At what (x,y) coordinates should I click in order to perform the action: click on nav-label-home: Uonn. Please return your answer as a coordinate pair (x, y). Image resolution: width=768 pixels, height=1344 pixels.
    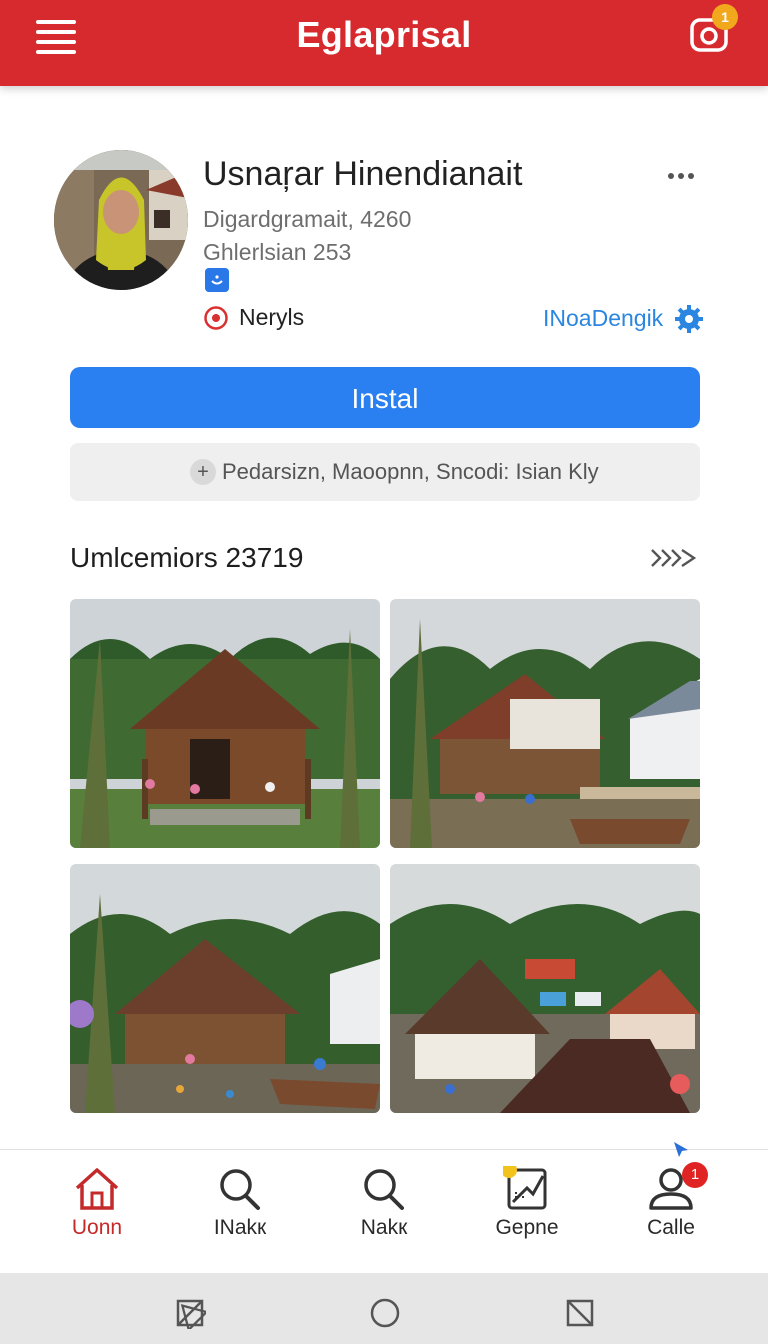
    Looking at the image, I should click on (97, 1227).